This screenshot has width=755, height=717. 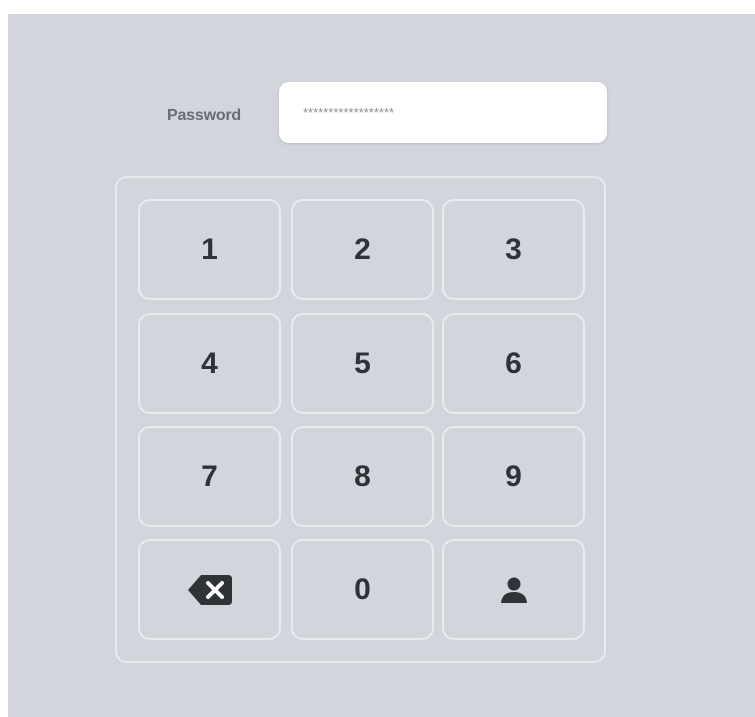 I want to click on key-9-label: 9, so click(x=513, y=476).